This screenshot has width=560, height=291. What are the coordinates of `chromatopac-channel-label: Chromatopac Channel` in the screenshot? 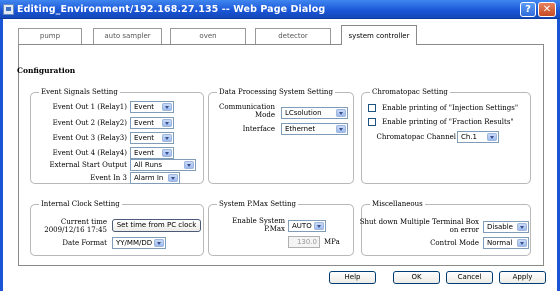 It's located at (416, 137).